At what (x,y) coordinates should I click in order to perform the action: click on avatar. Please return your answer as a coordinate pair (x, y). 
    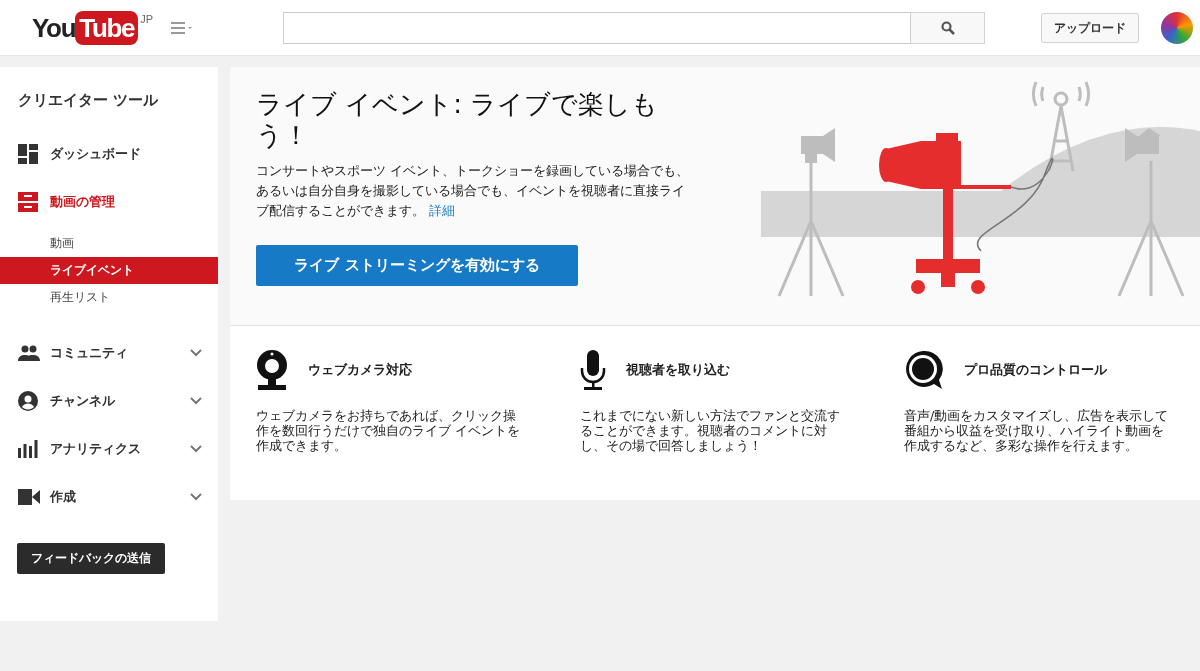
    Looking at the image, I should click on (1177, 27).